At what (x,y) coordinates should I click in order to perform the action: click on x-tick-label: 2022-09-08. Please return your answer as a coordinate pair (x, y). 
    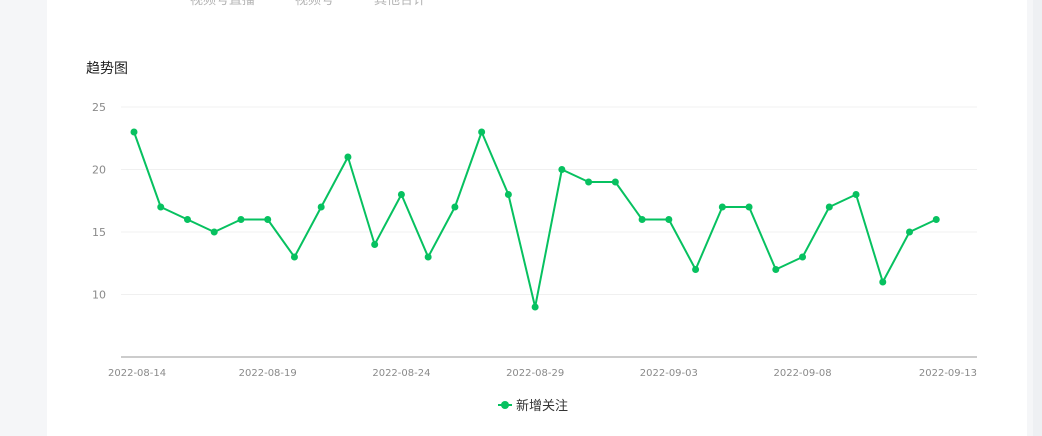
    Looking at the image, I should click on (802, 373).